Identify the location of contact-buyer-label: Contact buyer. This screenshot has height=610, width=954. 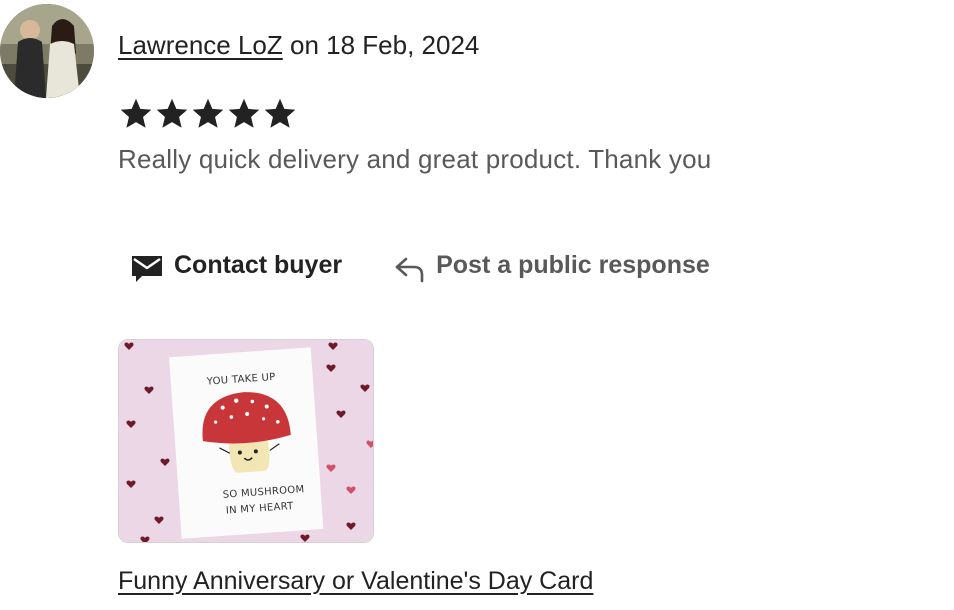
(258, 265).